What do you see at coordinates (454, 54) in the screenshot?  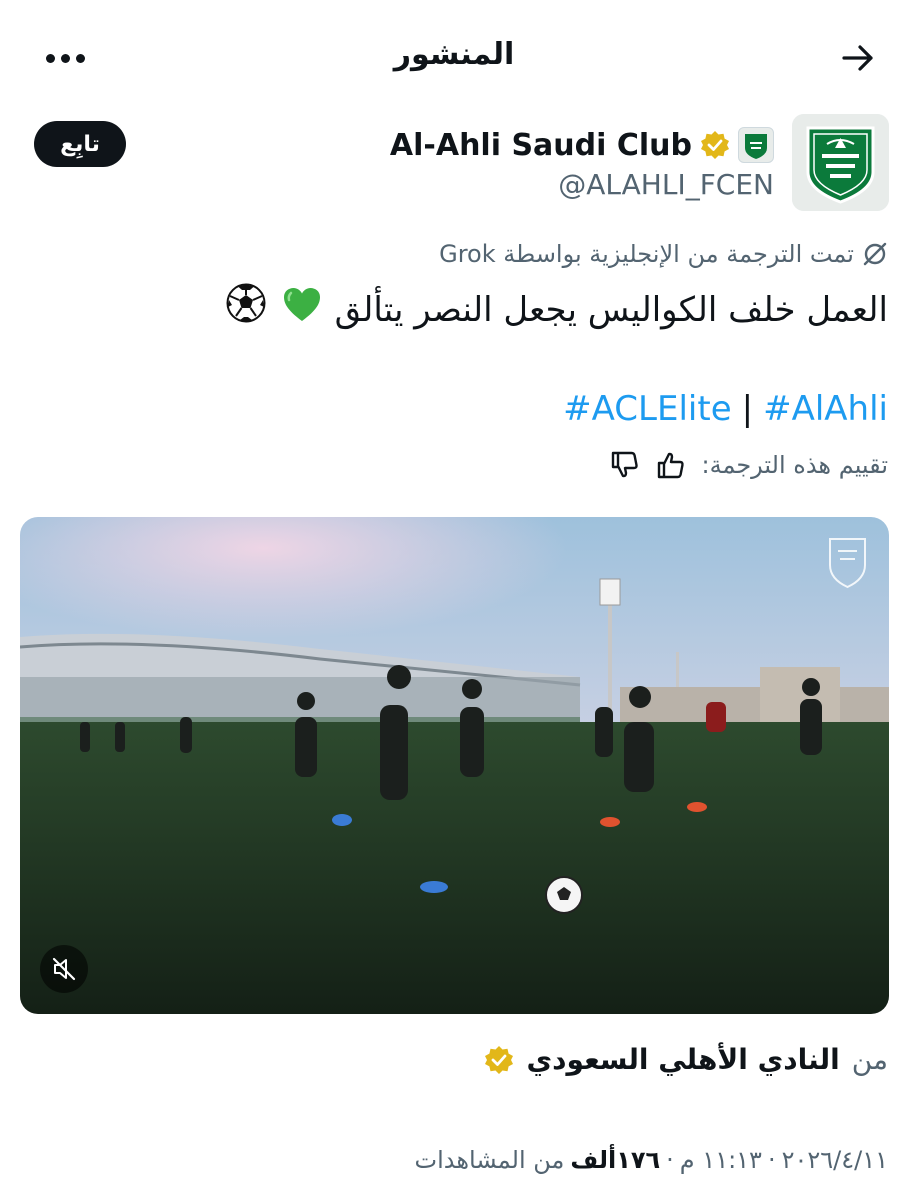 I see `page-title: المنشور` at bounding box center [454, 54].